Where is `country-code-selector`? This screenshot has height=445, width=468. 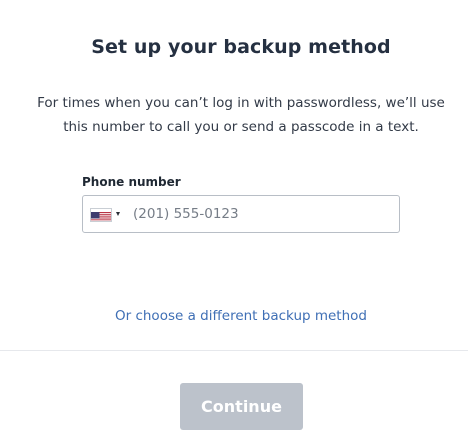 country-code-selector is located at coordinates (105, 214).